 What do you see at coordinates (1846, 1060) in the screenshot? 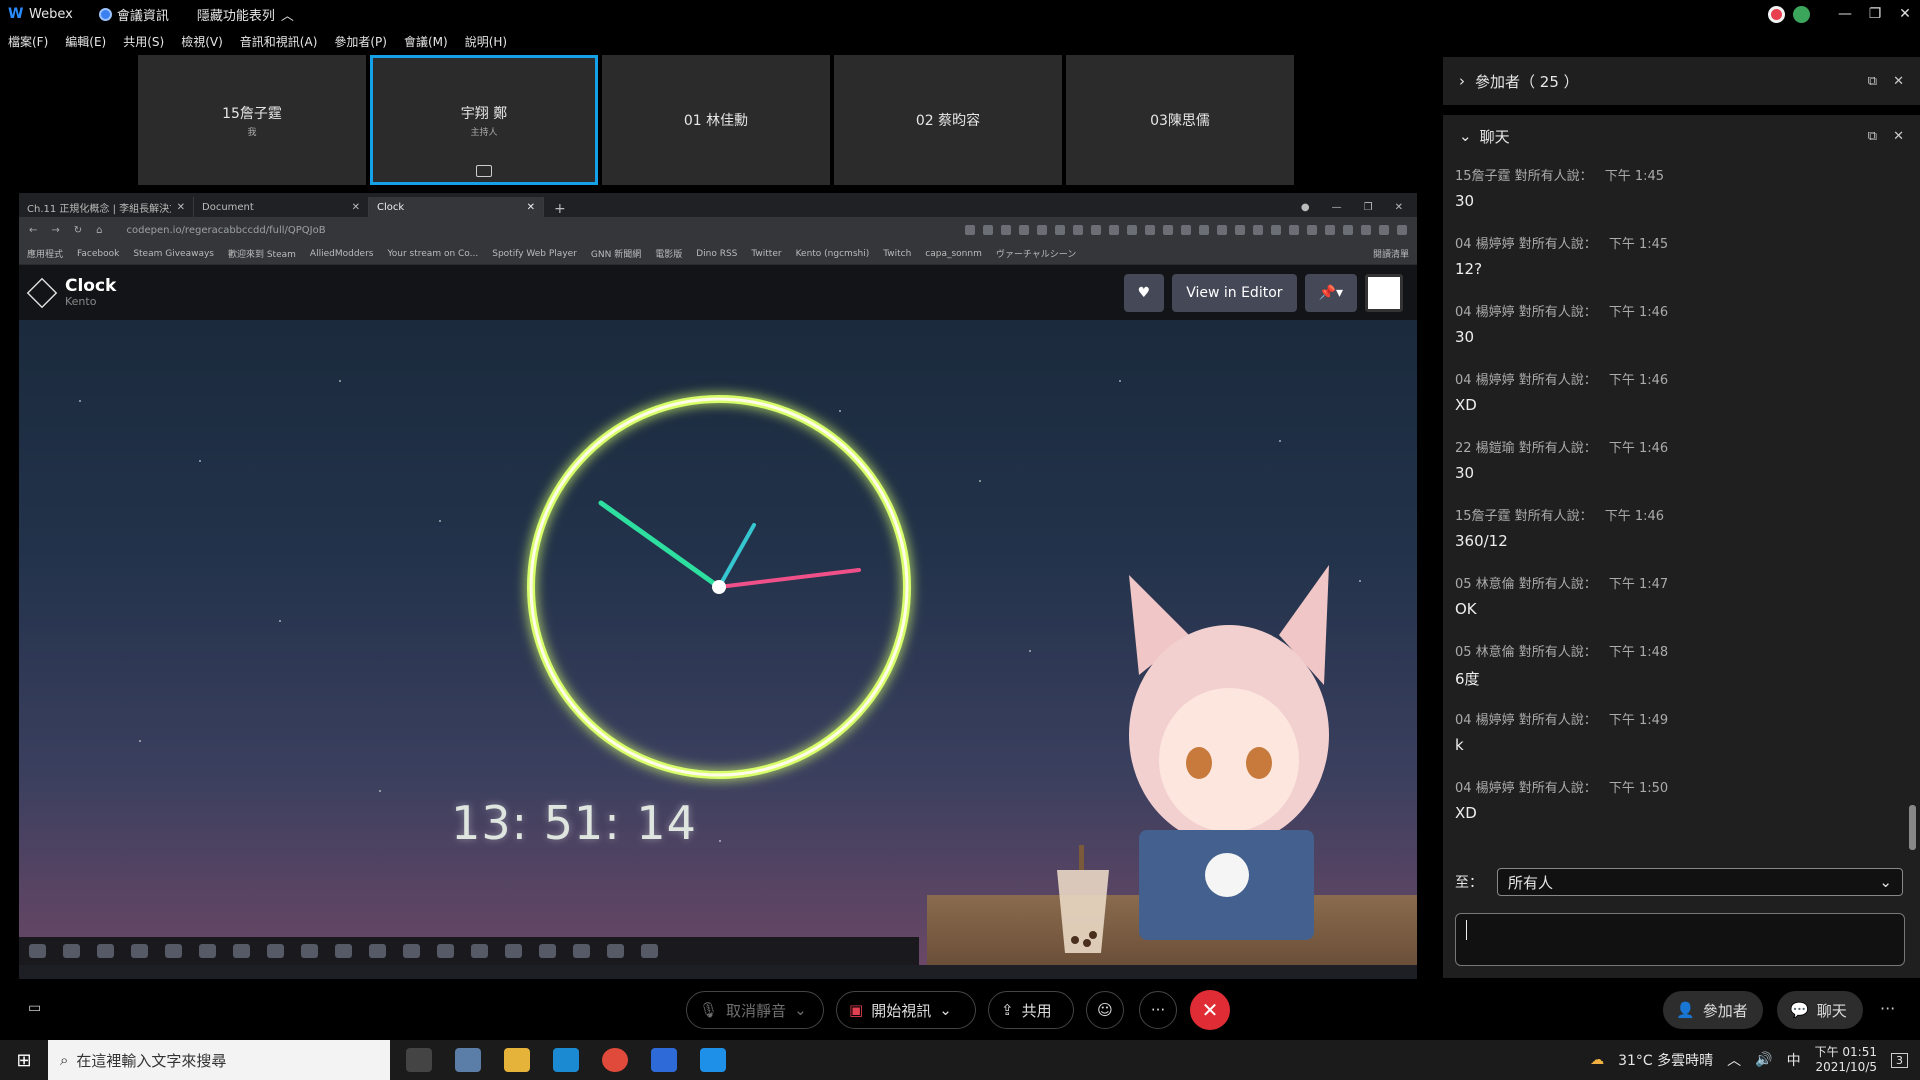
I see `system-clock: 下午 01:51 2021/10/5` at bounding box center [1846, 1060].